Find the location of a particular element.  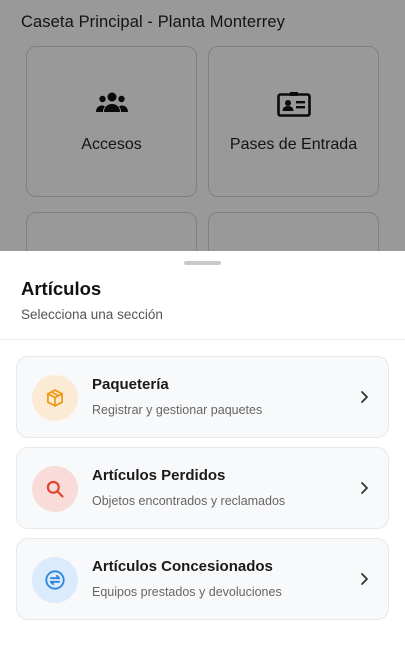

option-description: Equipos prestados y devoluciones is located at coordinates (187, 592).